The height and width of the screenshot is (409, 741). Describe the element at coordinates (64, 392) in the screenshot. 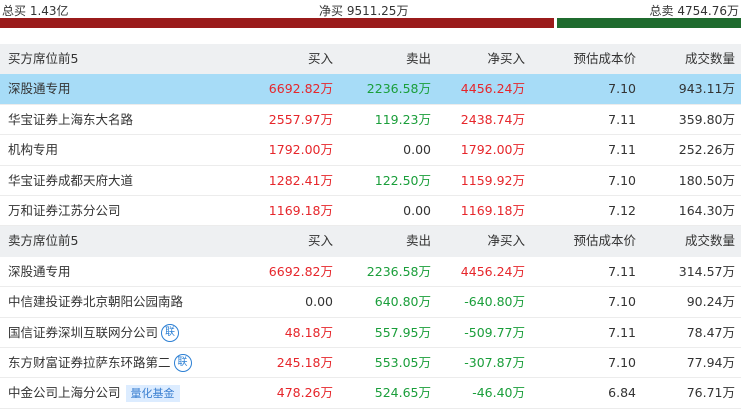

I see `seat-name: 中金公司上海分公司` at that location.